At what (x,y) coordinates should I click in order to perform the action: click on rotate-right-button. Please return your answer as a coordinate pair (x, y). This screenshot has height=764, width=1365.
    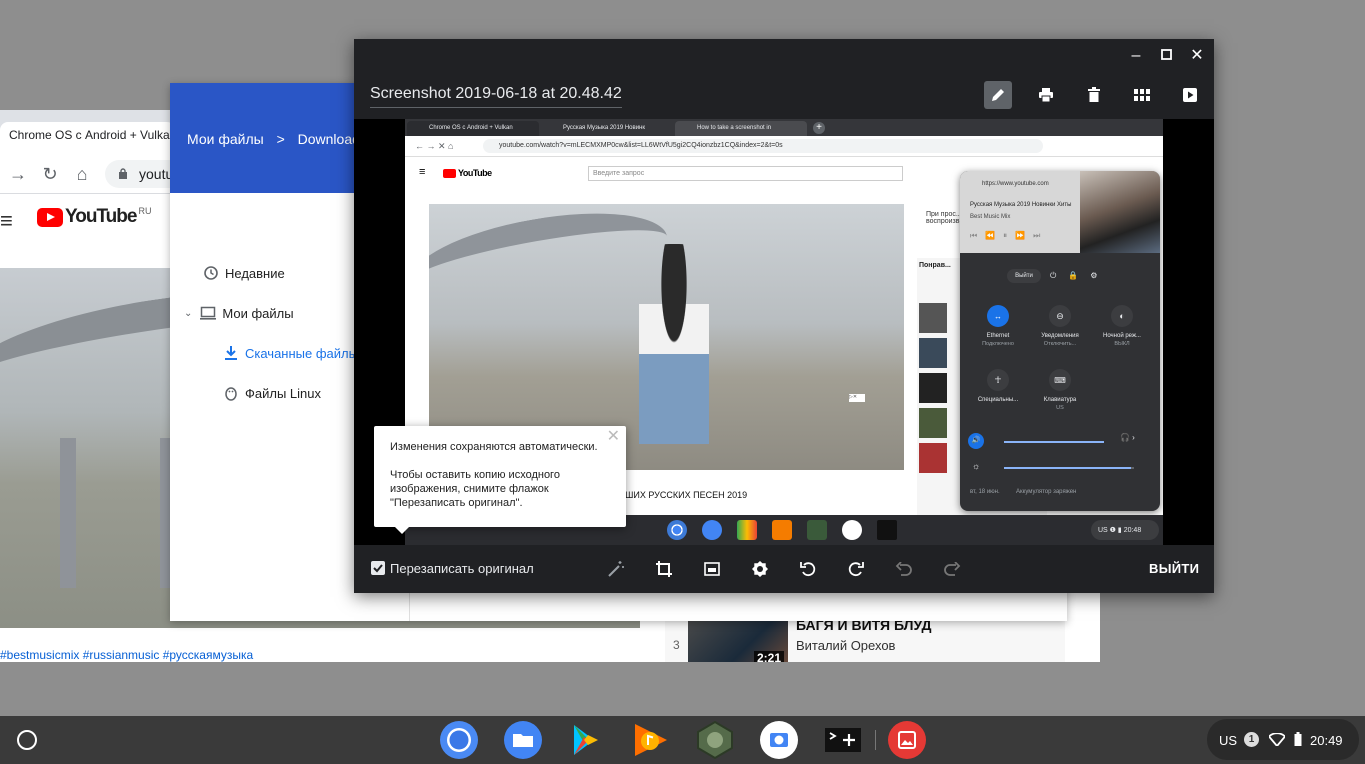
    Looking at the image, I should click on (856, 569).